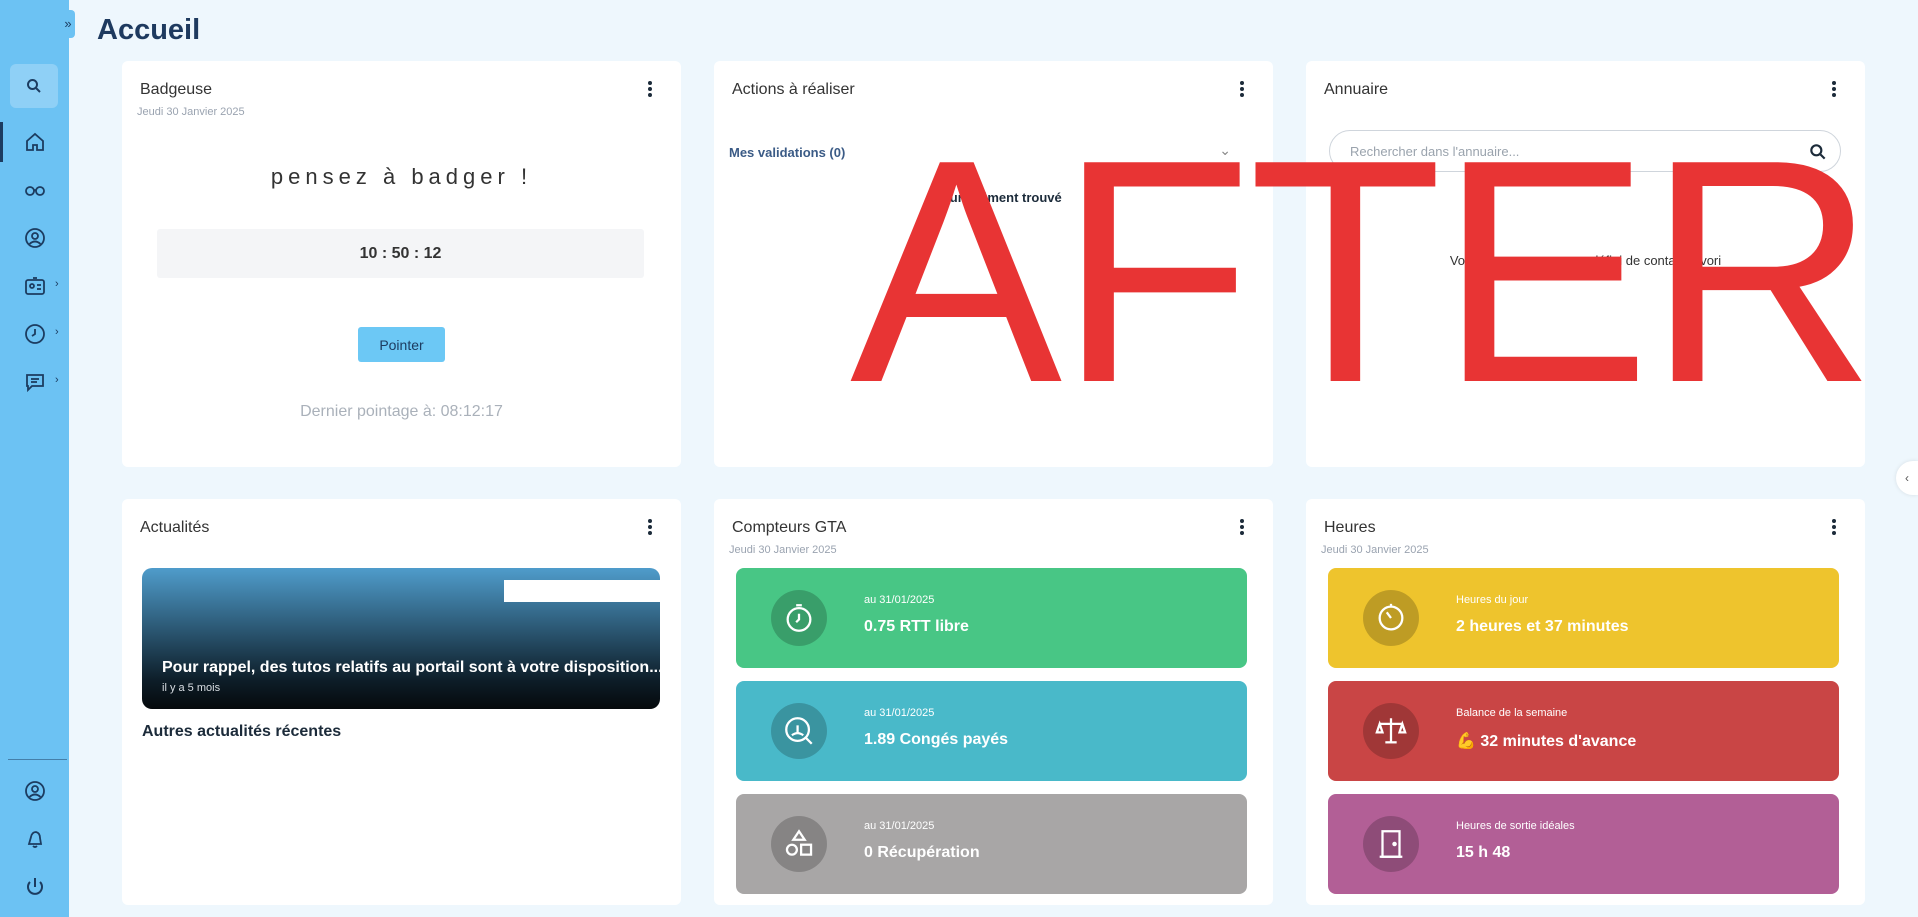 Image resolution: width=1918 pixels, height=917 pixels. I want to click on sidebar-item-time: ›, so click(34, 334).